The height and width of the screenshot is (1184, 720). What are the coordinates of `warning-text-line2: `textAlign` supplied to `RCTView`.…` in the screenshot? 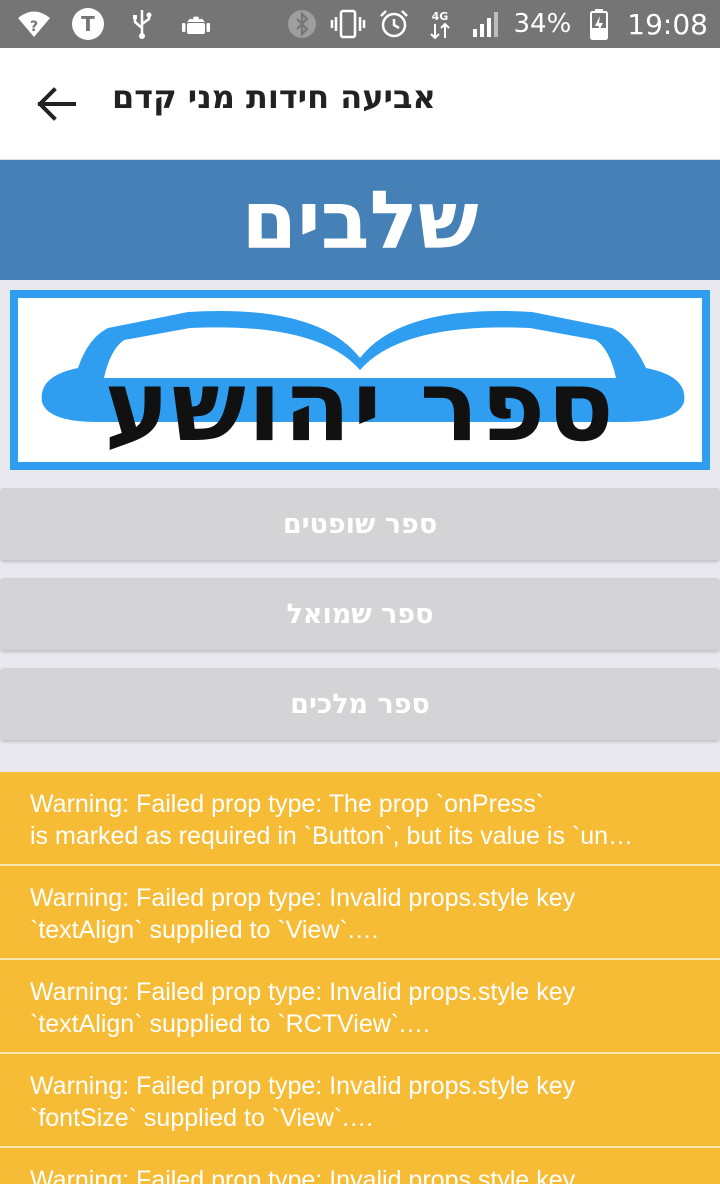 It's located at (231, 1024).